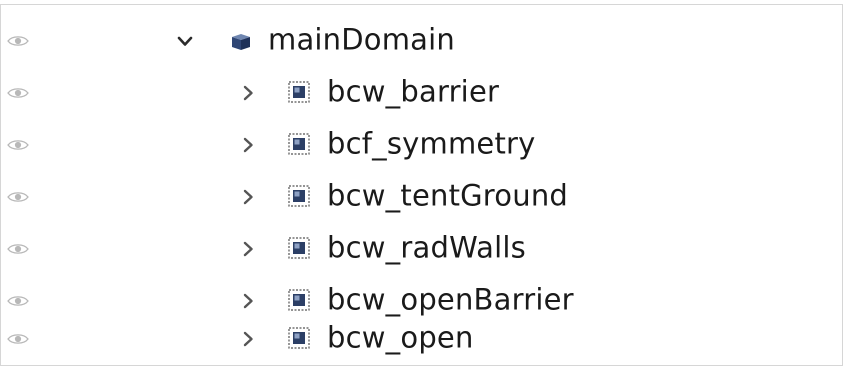 The height and width of the screenshot is (374, 845). I want to click on tree-row-child: bcw_radWalls, so click(421, 249).